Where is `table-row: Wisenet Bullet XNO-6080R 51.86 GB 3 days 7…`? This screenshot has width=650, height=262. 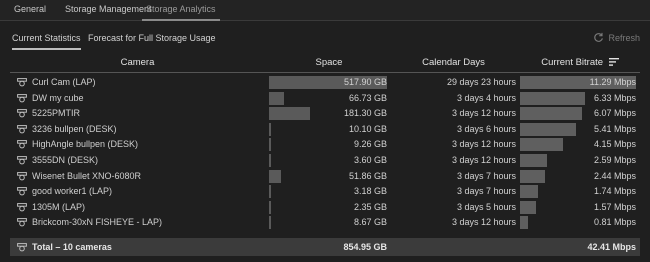 table-row: Wisenet Bullet XNO-6080R 51.86 GB 3 days 7… is located at coordinates (325, 177).